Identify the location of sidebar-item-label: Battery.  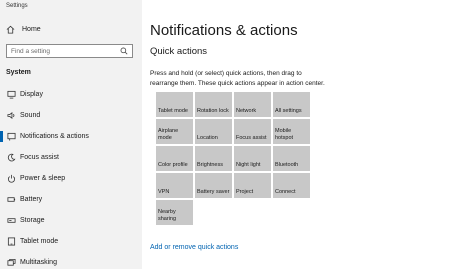
(31, 199).